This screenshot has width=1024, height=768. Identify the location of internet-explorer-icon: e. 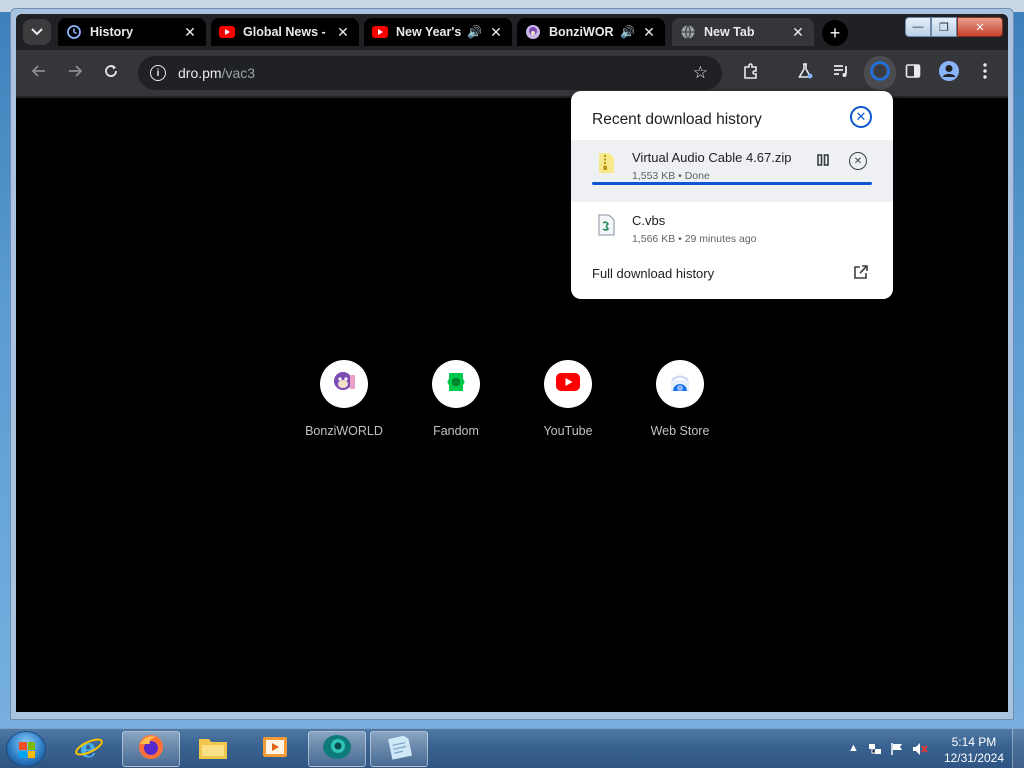
(89, 749).